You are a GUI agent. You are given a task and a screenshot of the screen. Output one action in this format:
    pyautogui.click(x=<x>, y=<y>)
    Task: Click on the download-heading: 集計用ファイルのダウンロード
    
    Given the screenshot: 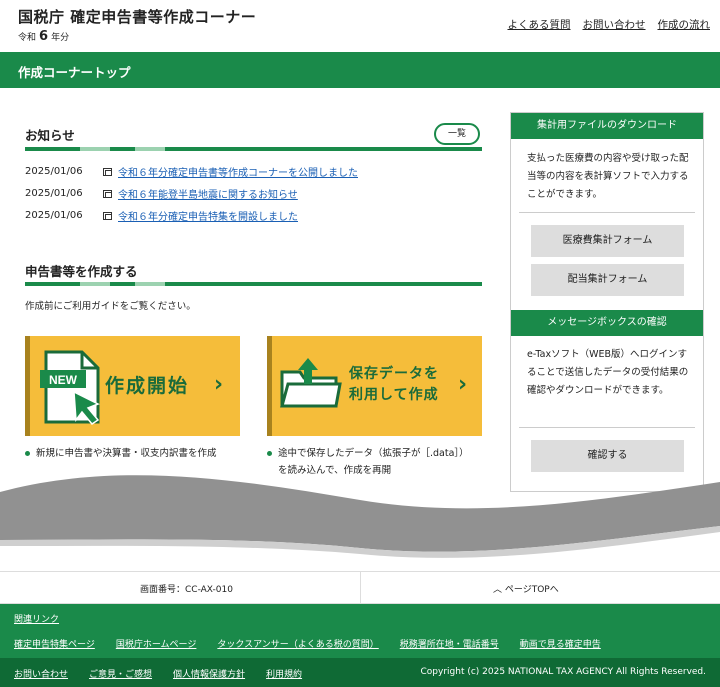 What is the action you would take?
    pyautogui.click(x=607, y=126)
    